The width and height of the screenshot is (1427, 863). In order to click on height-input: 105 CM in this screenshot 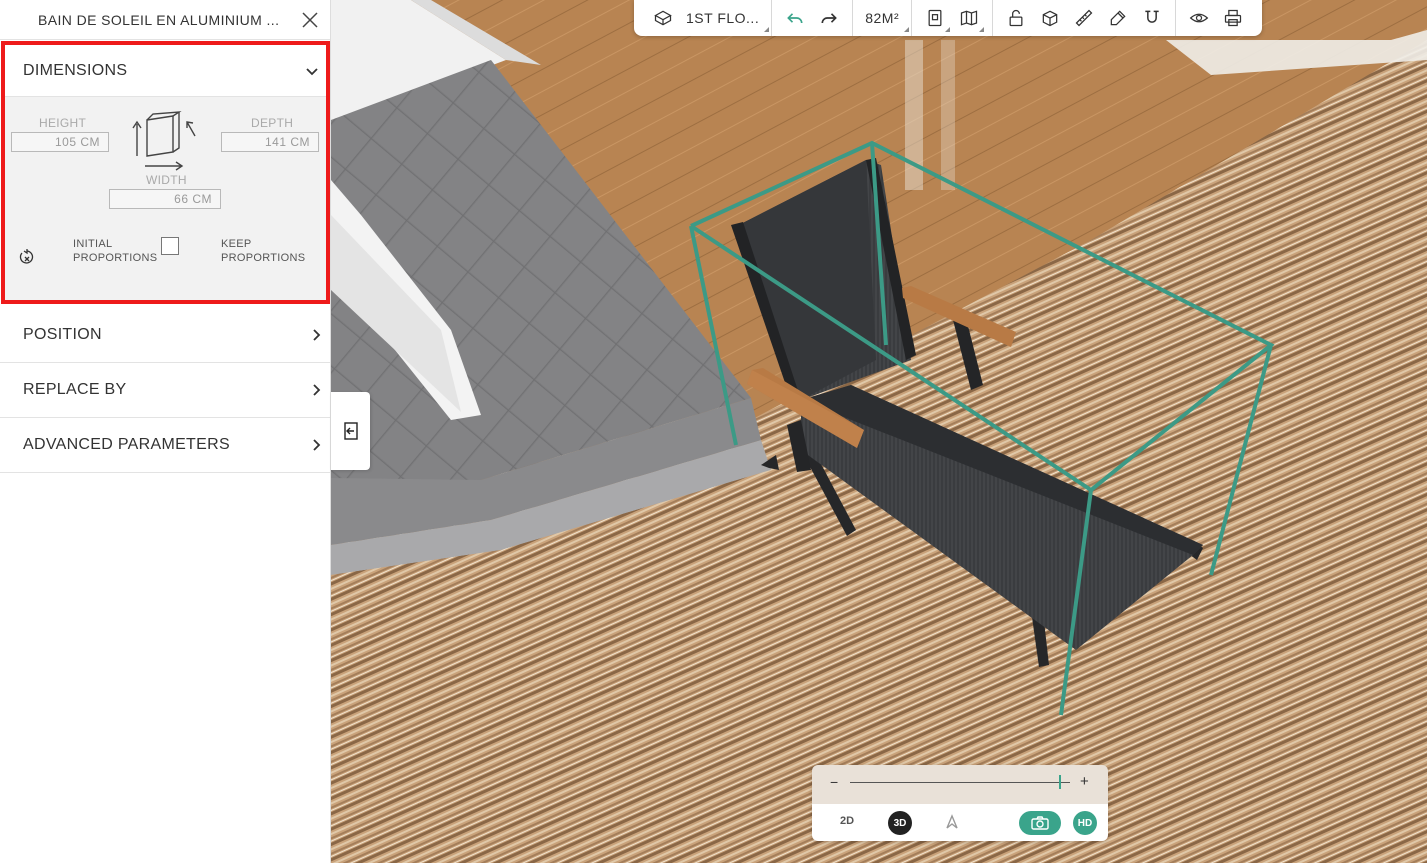, I will do `click(60, 142)`.